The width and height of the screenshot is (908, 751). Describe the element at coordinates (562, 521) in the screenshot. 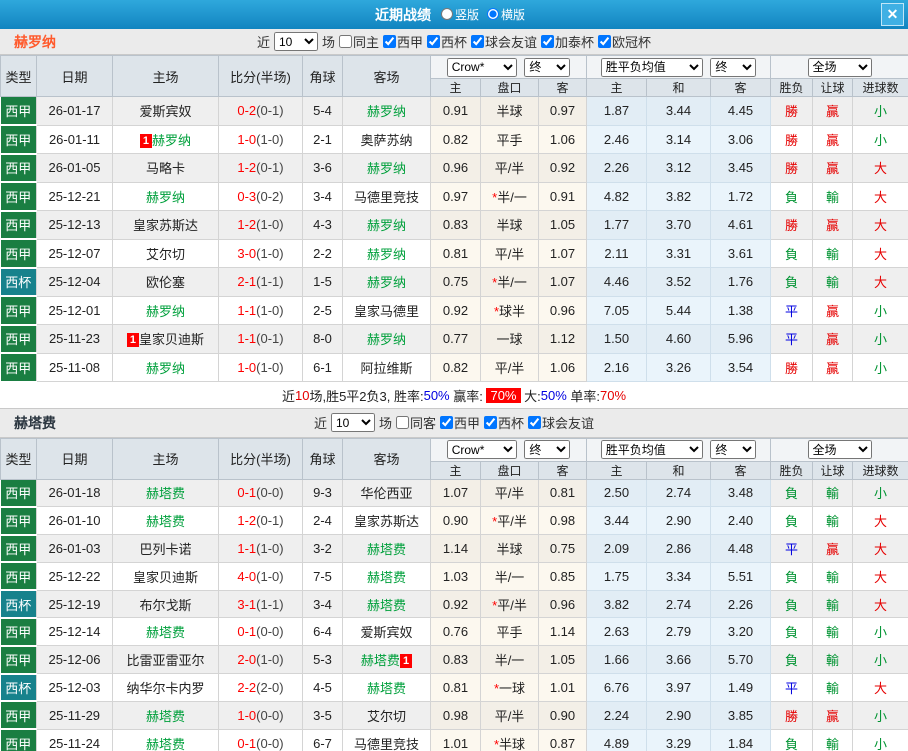

I see `cell-away-odds: 0.98` at that location.